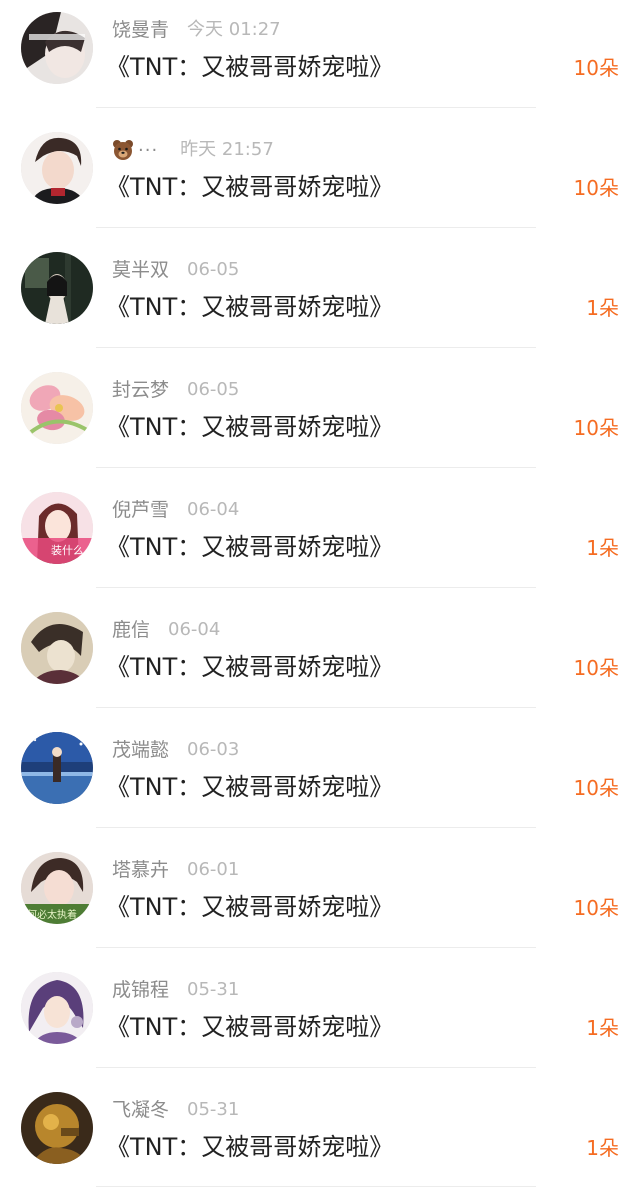 The width and height of the screenshot is (640, 1200). I want to click on row-meta: 飞凝冬 05-31, so click(175, 1110).